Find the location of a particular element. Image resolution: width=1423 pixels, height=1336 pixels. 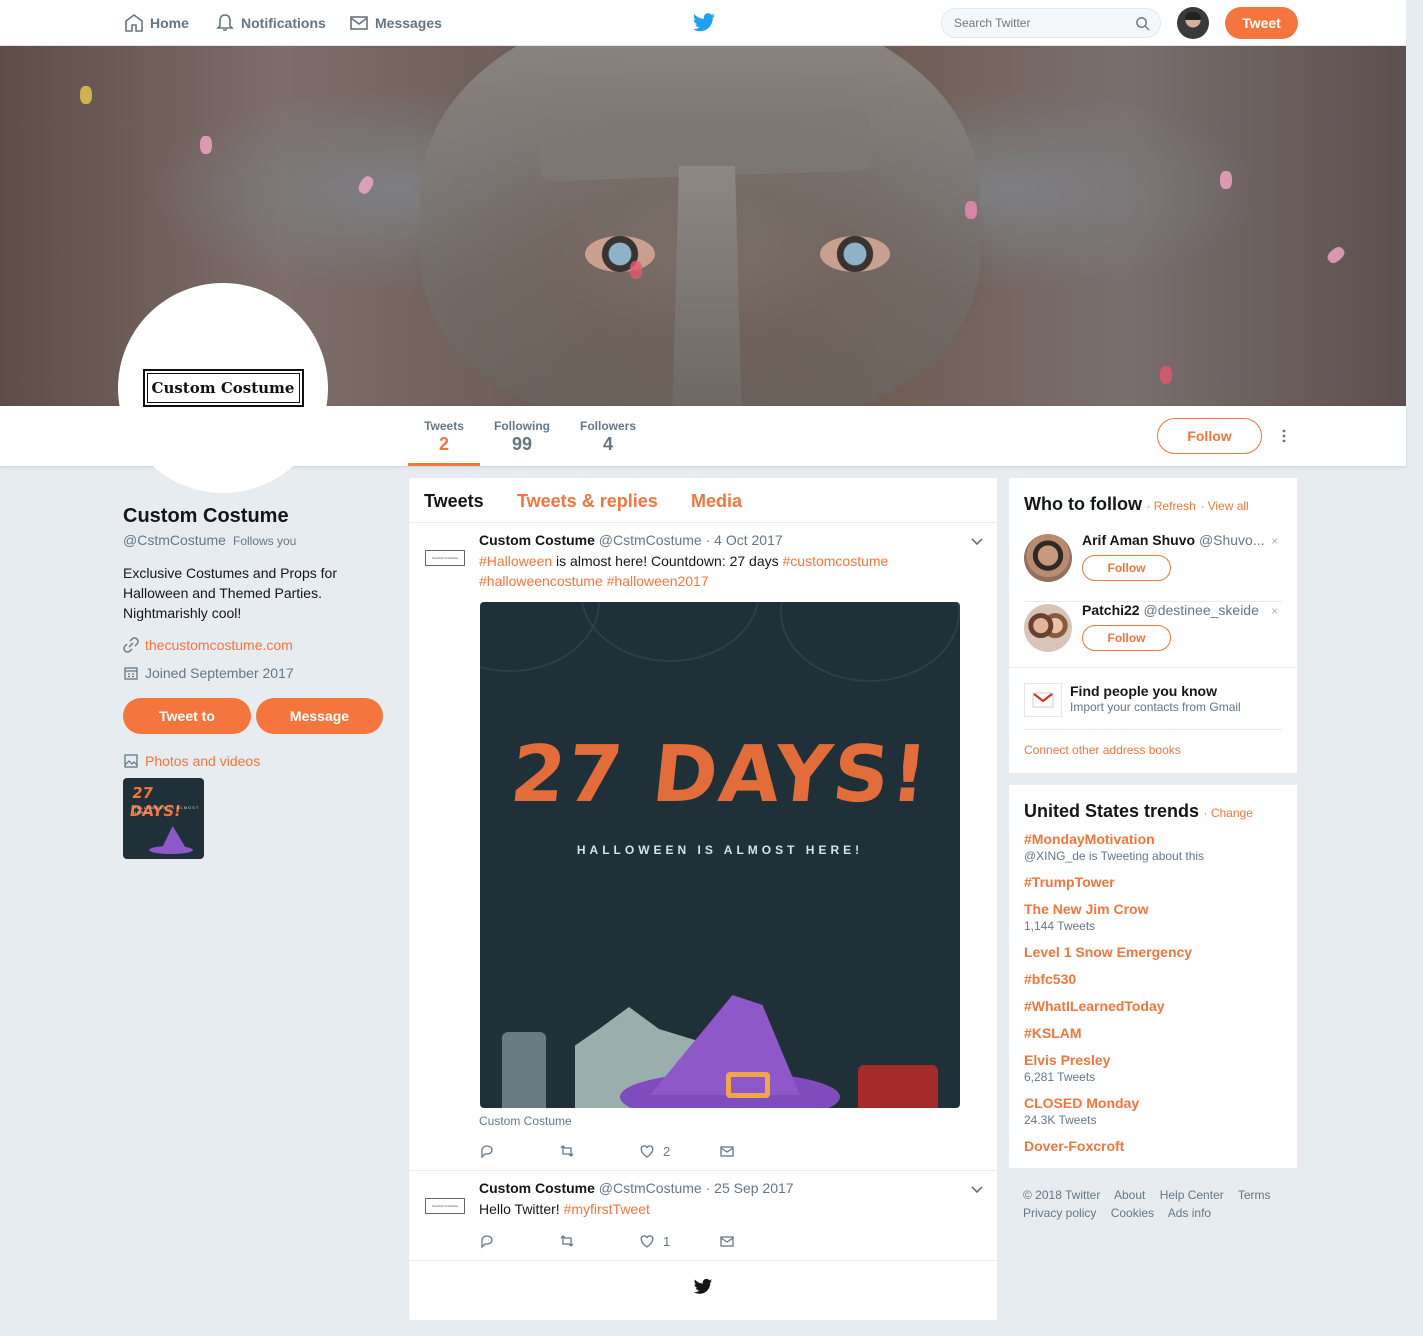

trend-item: #WhatILearnedToday is located at coordinates (1094, 1006).